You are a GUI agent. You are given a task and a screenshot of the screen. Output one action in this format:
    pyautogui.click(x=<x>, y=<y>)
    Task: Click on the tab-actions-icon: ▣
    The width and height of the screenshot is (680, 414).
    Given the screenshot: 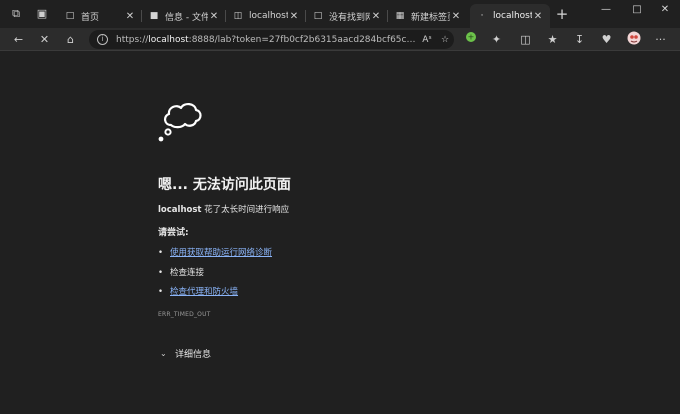 What is the action you would take?
    pyautogui.click(x=42, y=14)
    